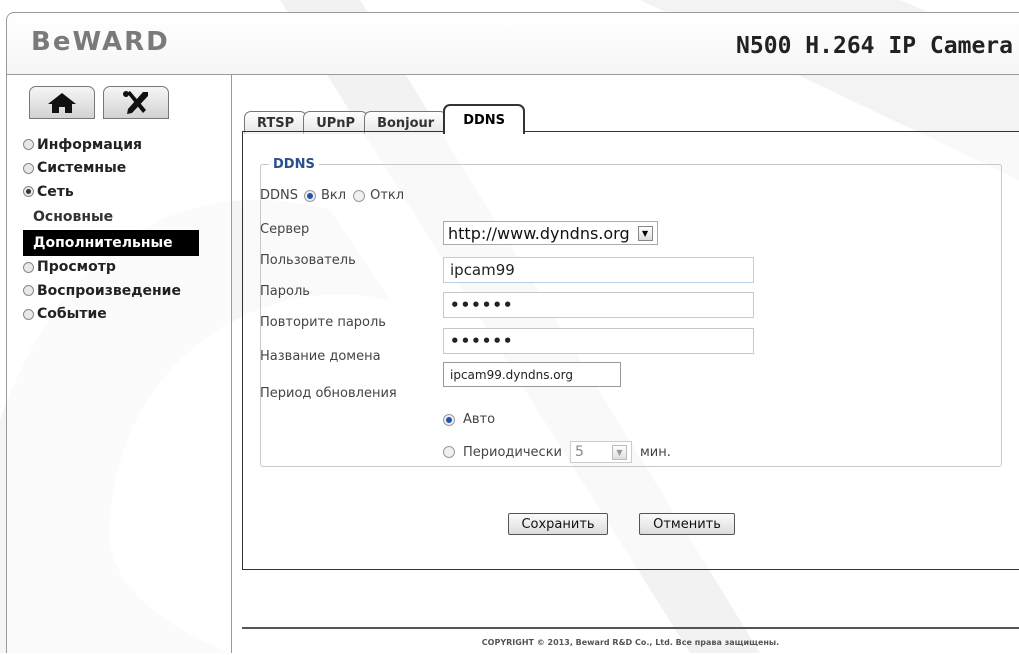 This screenshot has width=1019, height=655. I want to click on periodic-option: Периодически 5 ▼ мин., so click(557, 452).